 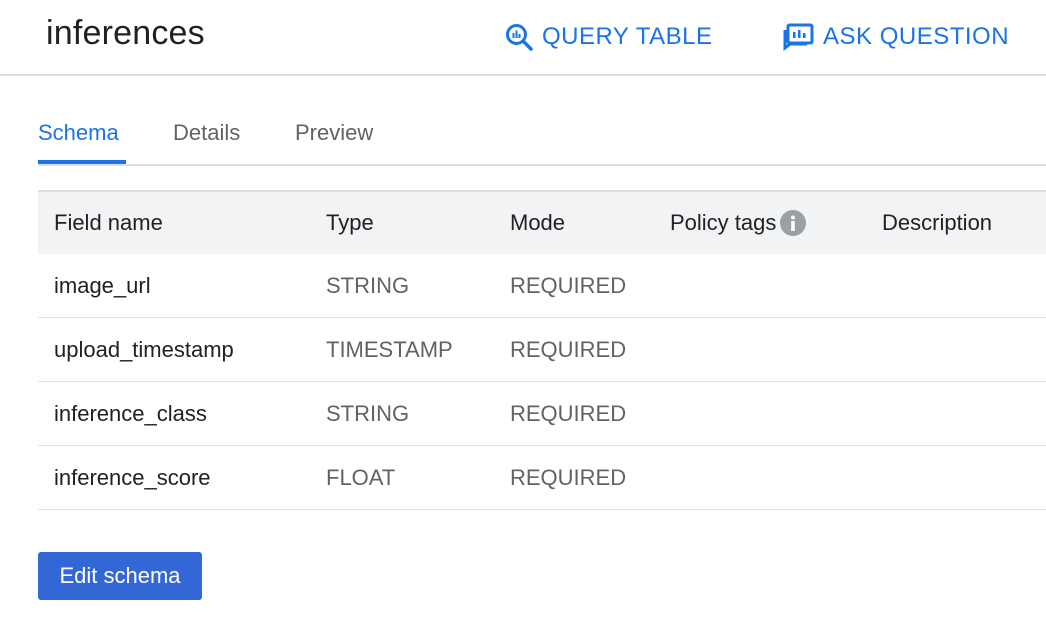 I want to click on field-name-cell: upload_timestamp, so click(x=144, y=349).